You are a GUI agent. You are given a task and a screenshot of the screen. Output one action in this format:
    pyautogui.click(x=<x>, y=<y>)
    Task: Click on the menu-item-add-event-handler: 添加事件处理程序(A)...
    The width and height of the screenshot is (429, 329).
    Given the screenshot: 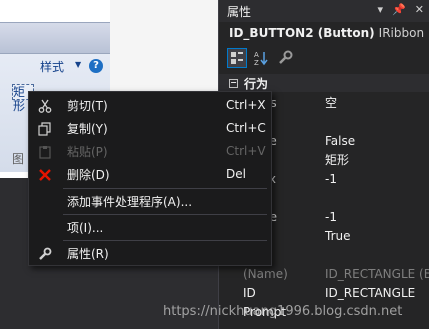 What is the action you would take?
    pyautogui.click(x=150, y=201)
    